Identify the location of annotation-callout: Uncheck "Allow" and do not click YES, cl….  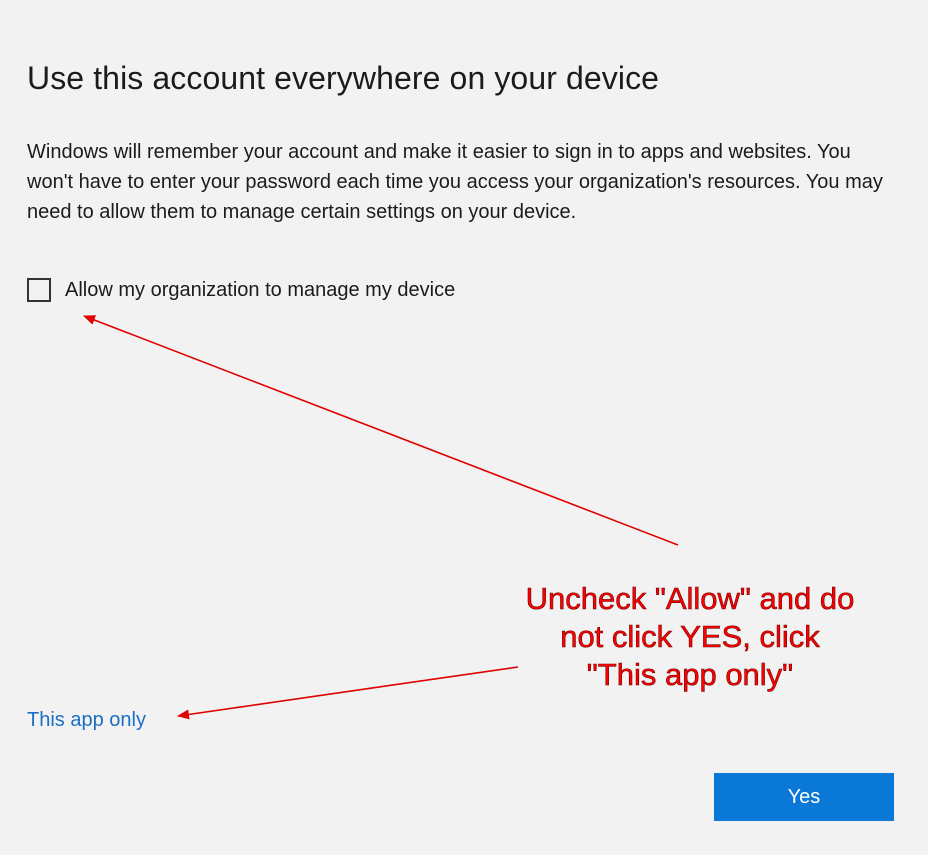
(690, 637).